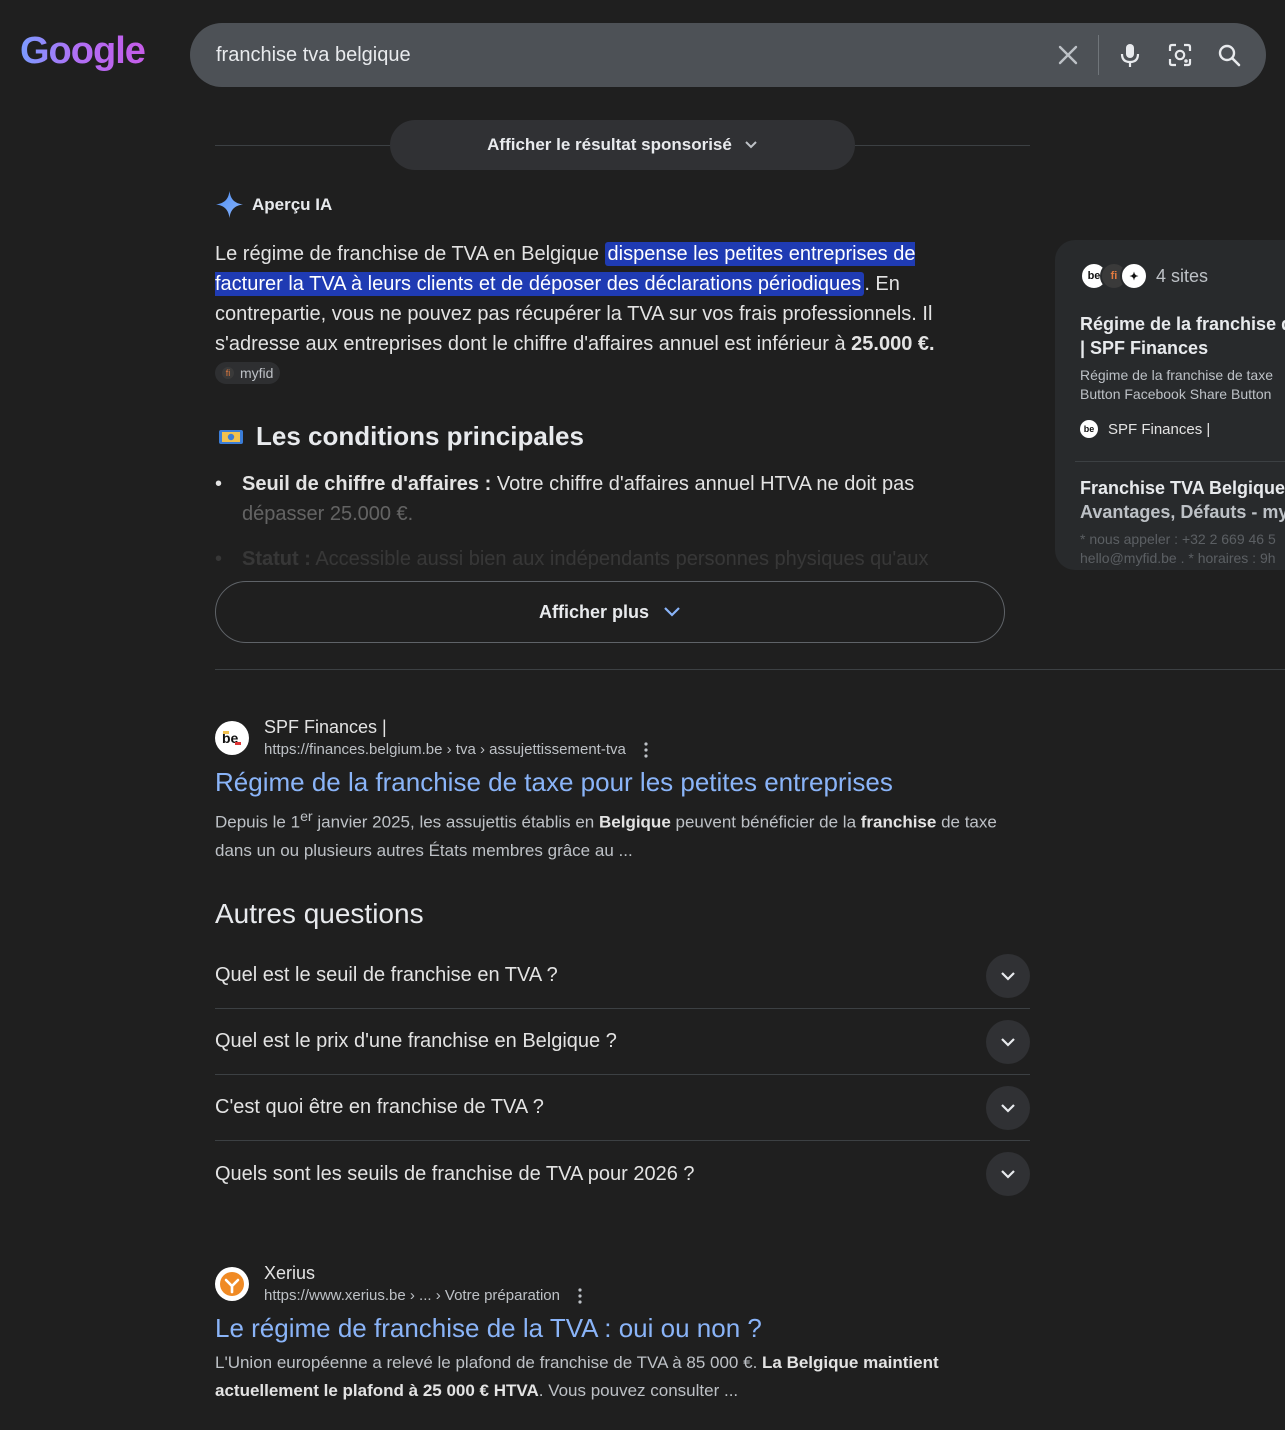 This screenshot has height=1430, width=1285. Describe the element at coordinates (1229, 55) in the screenshot. I see `search-icon` at that location.